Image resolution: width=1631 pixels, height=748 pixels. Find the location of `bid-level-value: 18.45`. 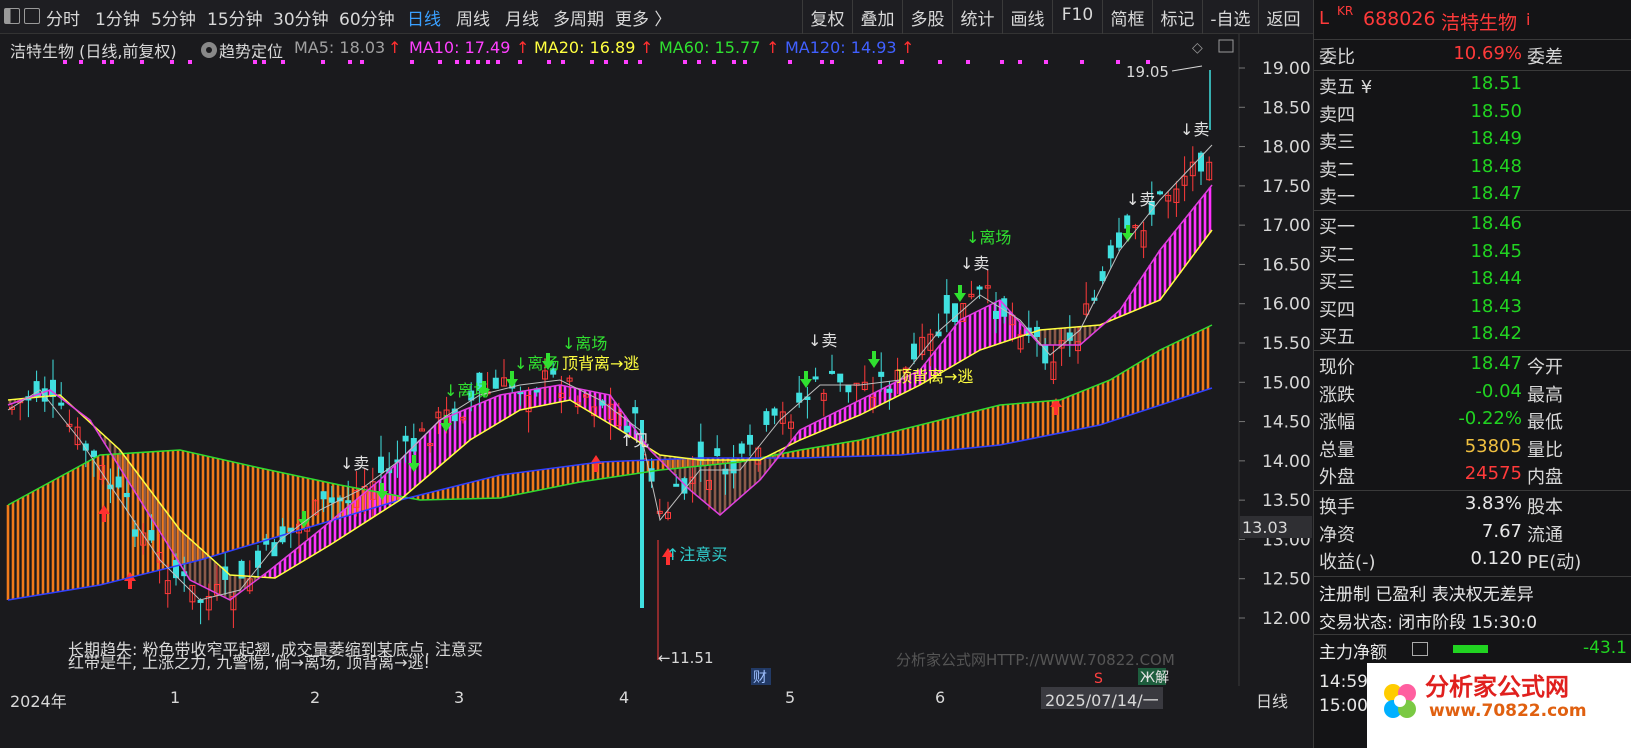

bid-level-value: 18.45 is located at coordinates (1496, 251).